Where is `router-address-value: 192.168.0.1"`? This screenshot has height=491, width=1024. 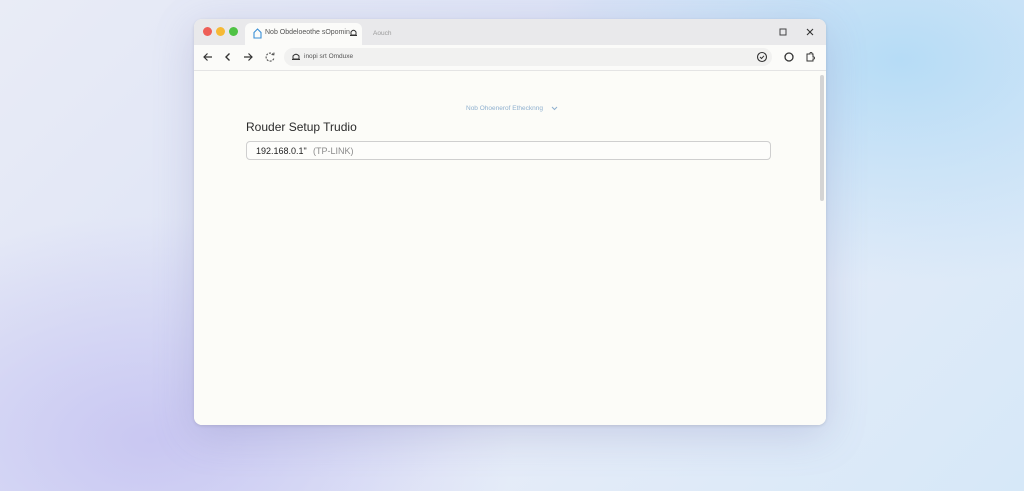 router-address-value: 192.168.0.1" is located at coordinates (281, 151).